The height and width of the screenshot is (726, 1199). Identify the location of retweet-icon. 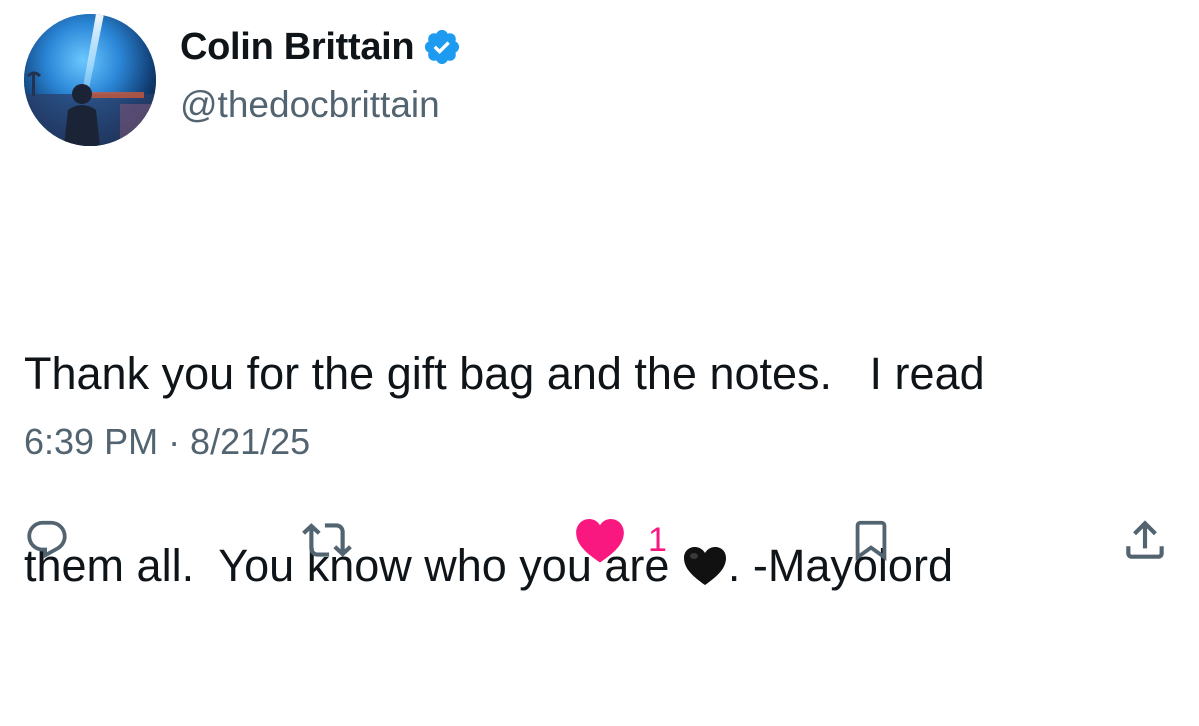
(327, 540).